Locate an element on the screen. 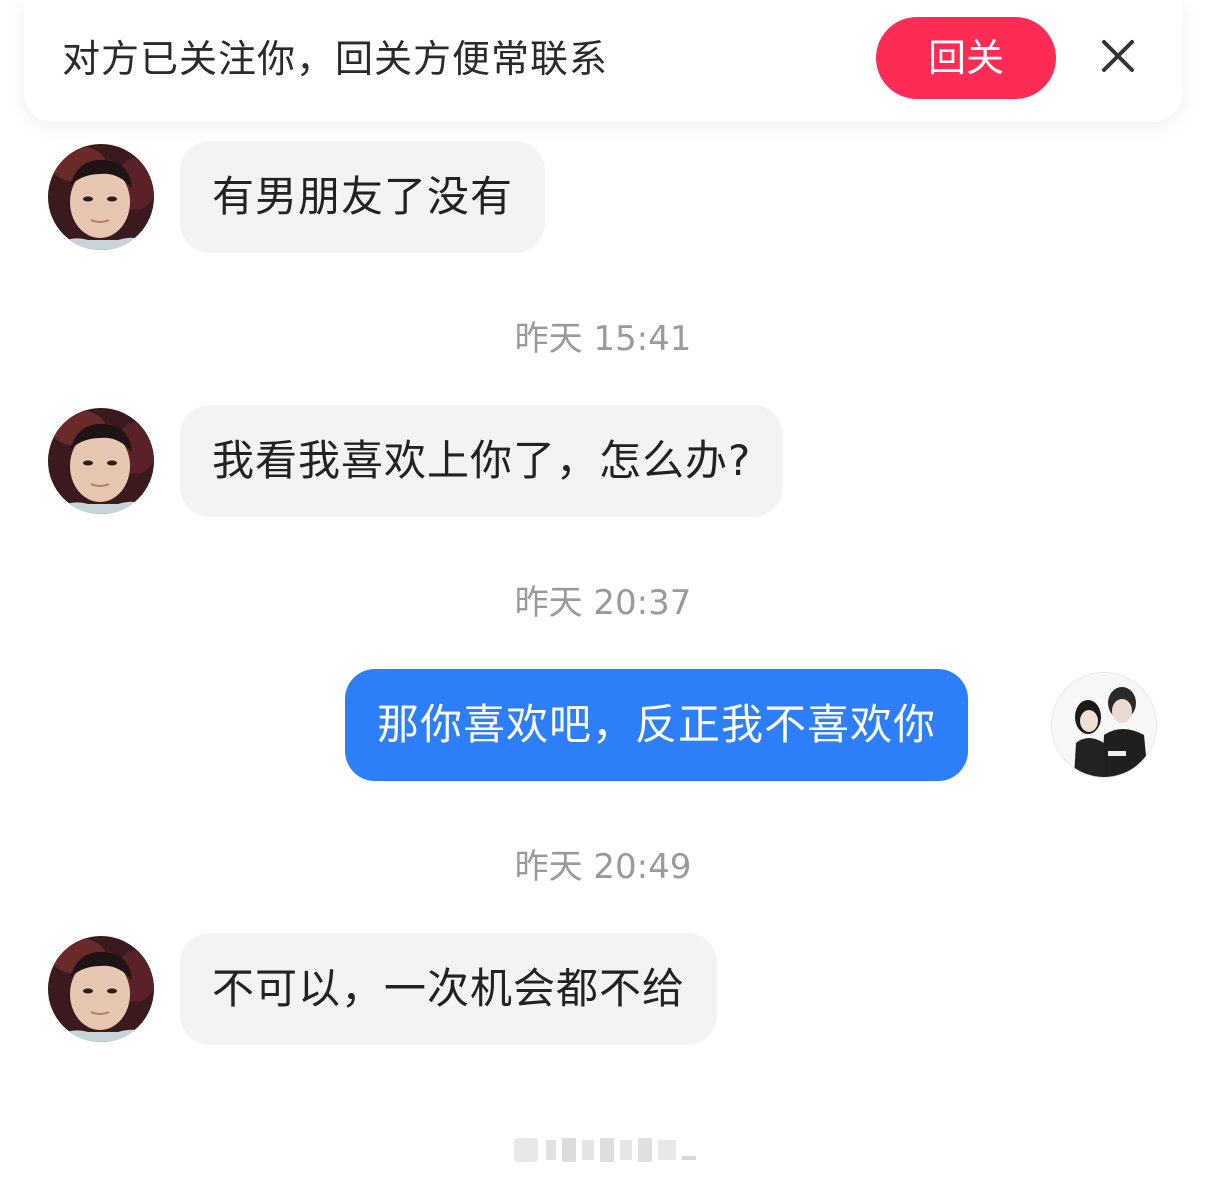 Image resolution: width=1206 pixels, height=1177 pixels. watermark is located at coordinates (606, 1149).